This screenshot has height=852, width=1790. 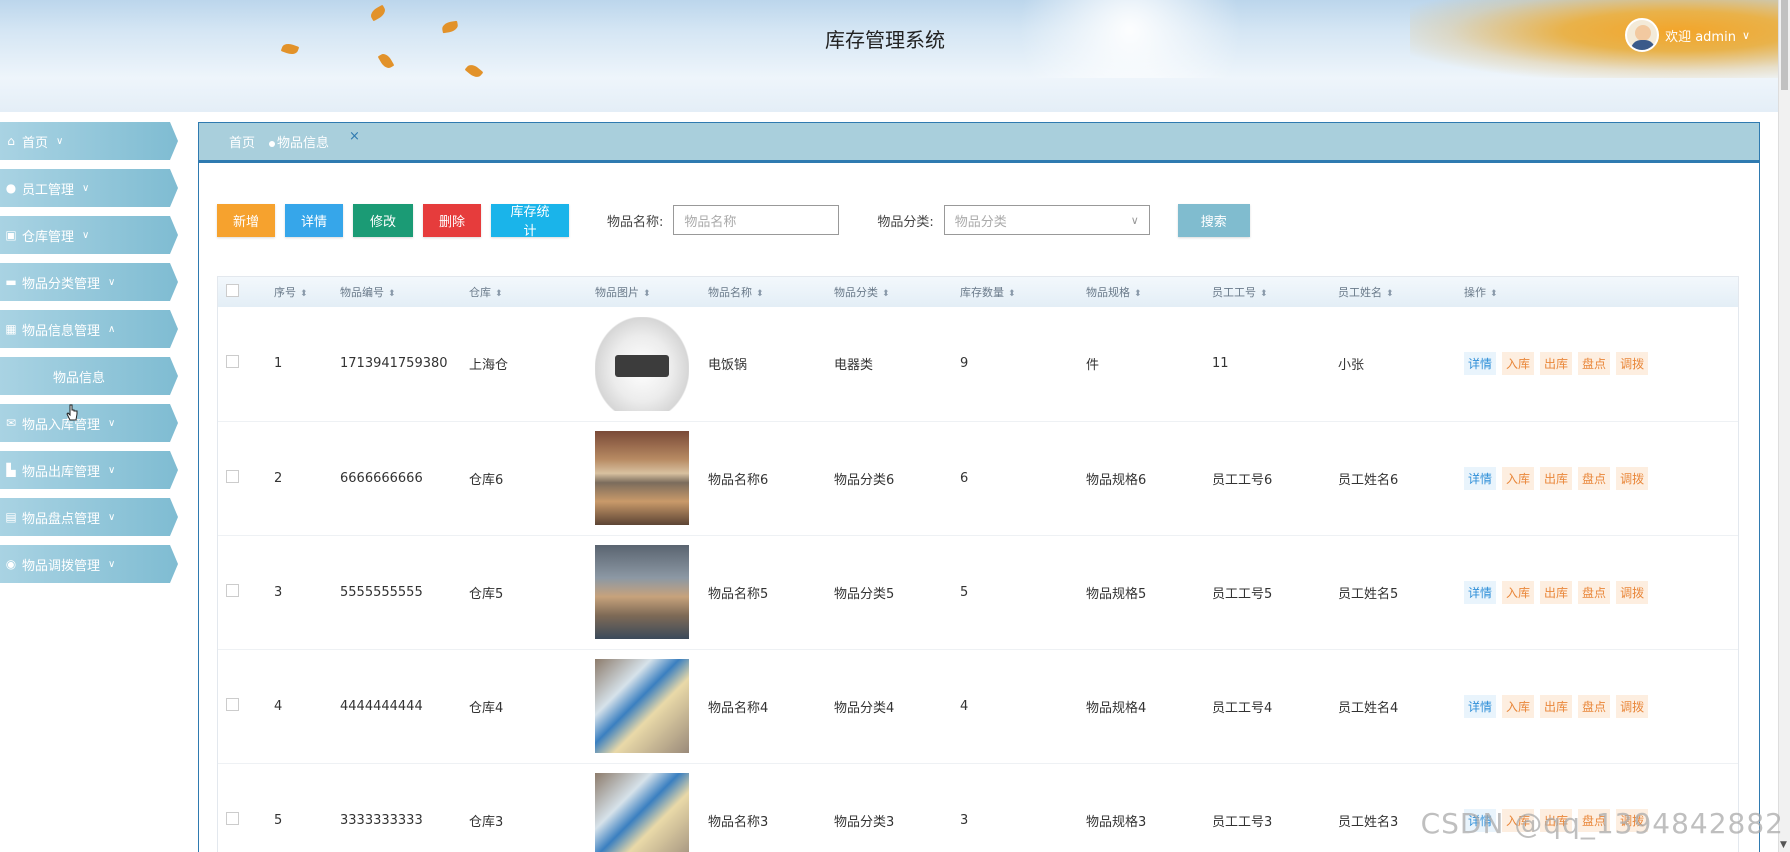 I want to click on category-select: 物品分类 ∨, so click(x=1046, y=220).